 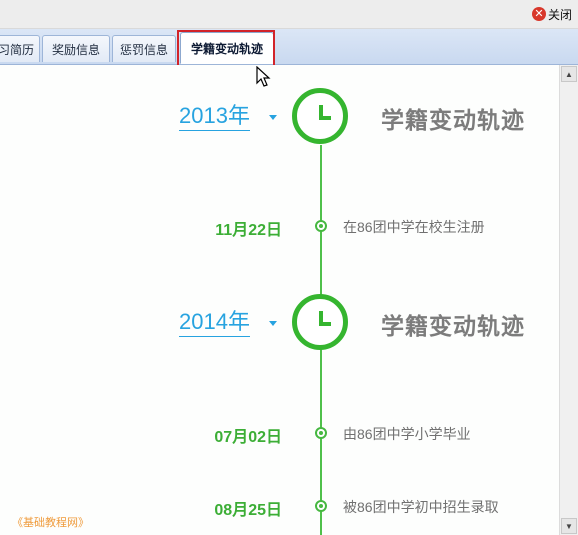 What do you see at coordinates (407, 434) in the screenshot?
I see `event-text: 由86团中学小学毕业` at bounding box center [407, 434].